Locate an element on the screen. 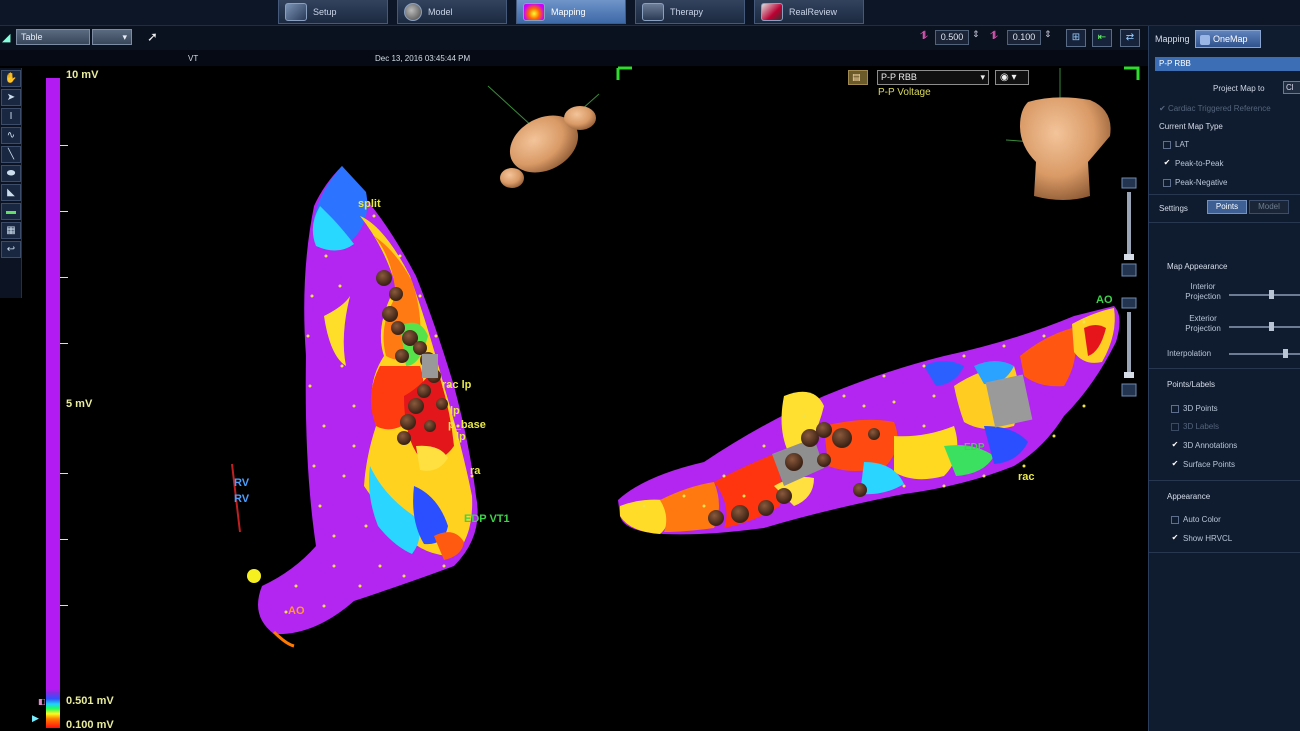 The height and width of the screenshot is (731, 1300). checkbox-3d-points is located at coordinates (1175, 408).